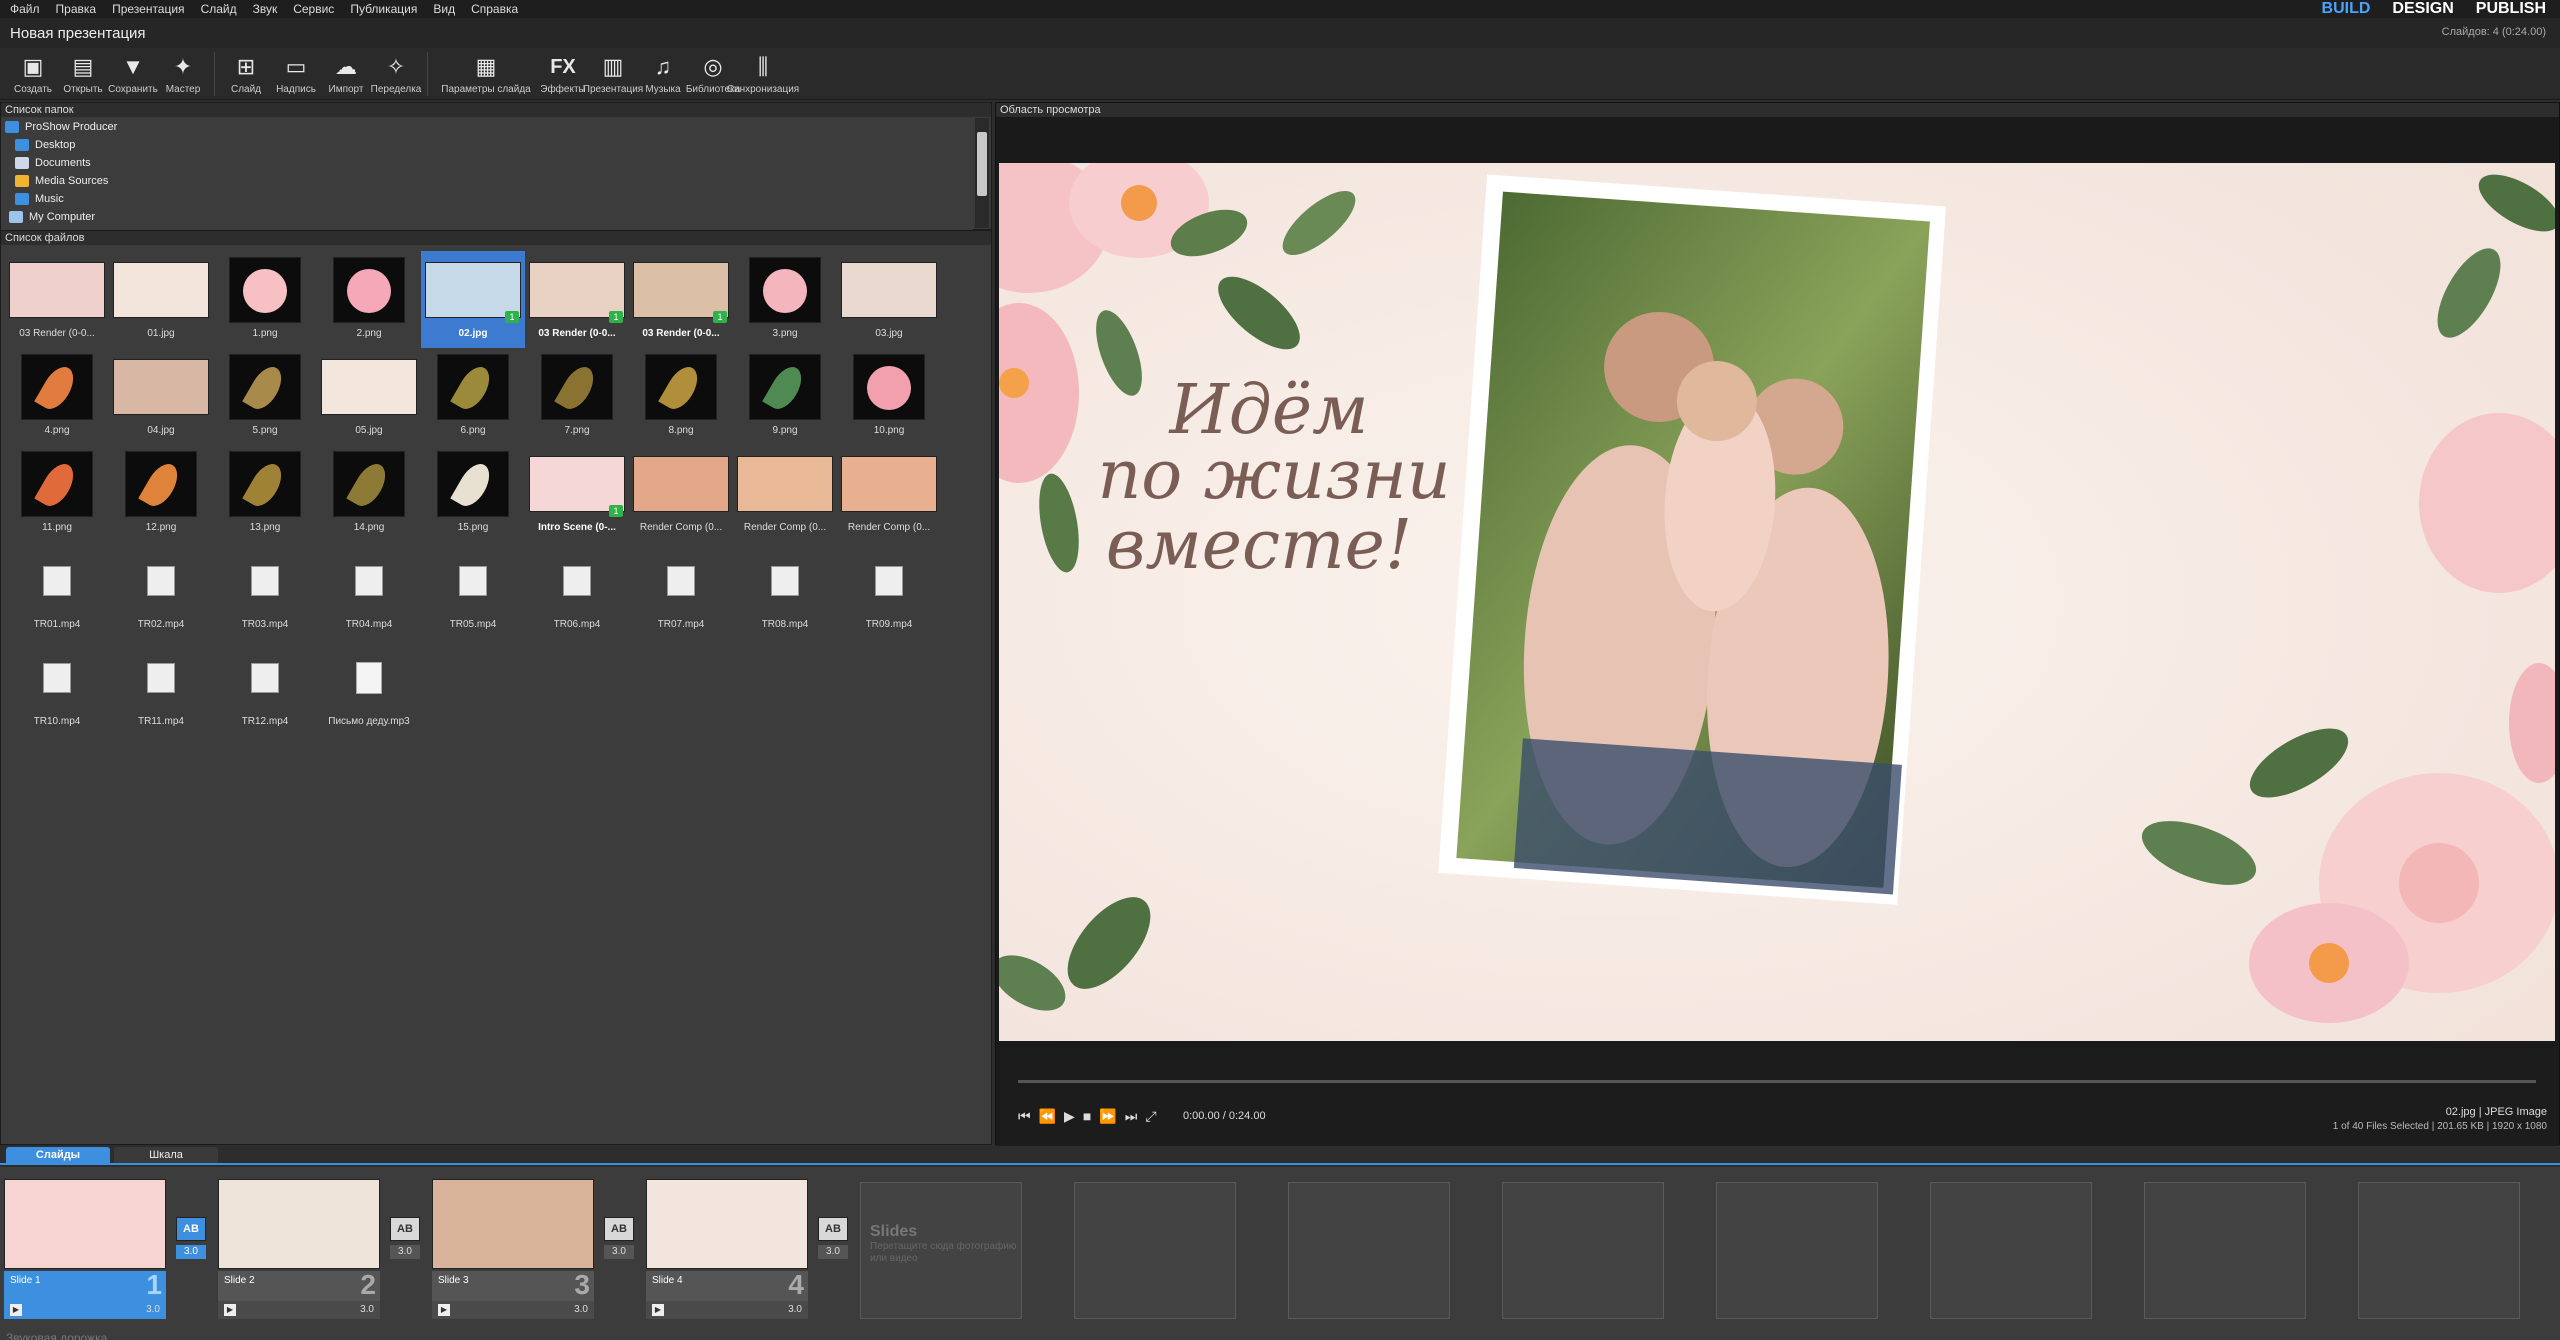 This screenshot has width=2560, height=1340. What do you see at coordinates (299, 1255) in the screenshot?
I see `slide-item: Slide 2 2 ▶ 3.0` at bounding box center [299, 1255].